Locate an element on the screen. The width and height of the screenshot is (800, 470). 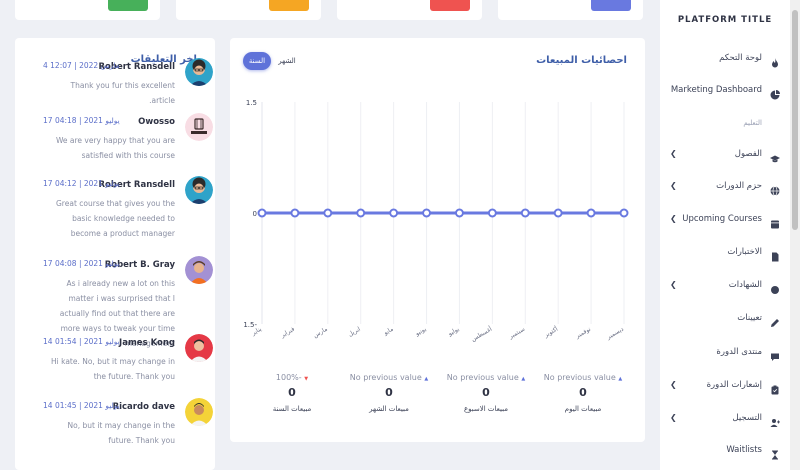
sidebar-item-label: لوحة التحكم is located at coordinates (740, 58).